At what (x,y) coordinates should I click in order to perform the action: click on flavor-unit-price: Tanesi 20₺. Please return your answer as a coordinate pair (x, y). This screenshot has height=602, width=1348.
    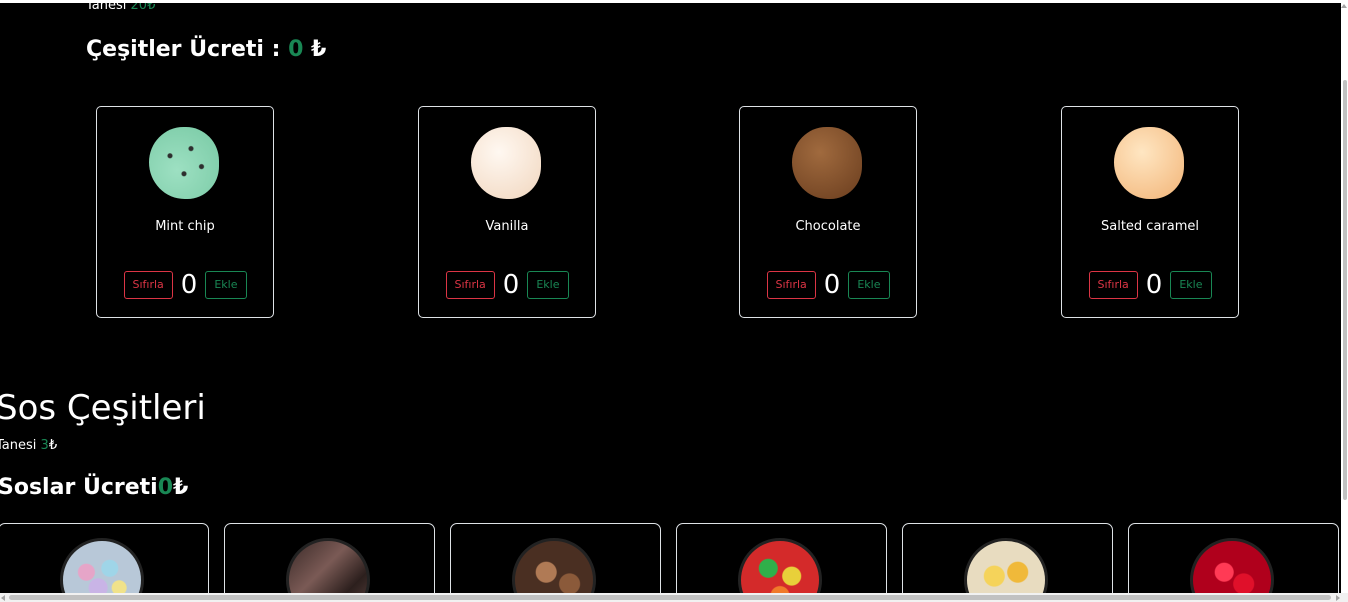
    Looking at the image, I should click on (120, 8).